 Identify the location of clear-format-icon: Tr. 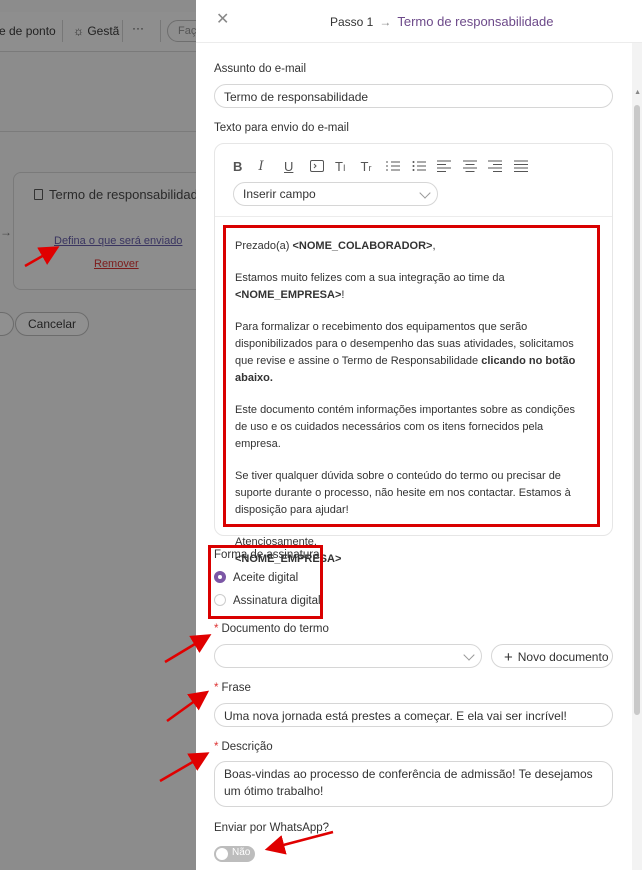
(374, 167).